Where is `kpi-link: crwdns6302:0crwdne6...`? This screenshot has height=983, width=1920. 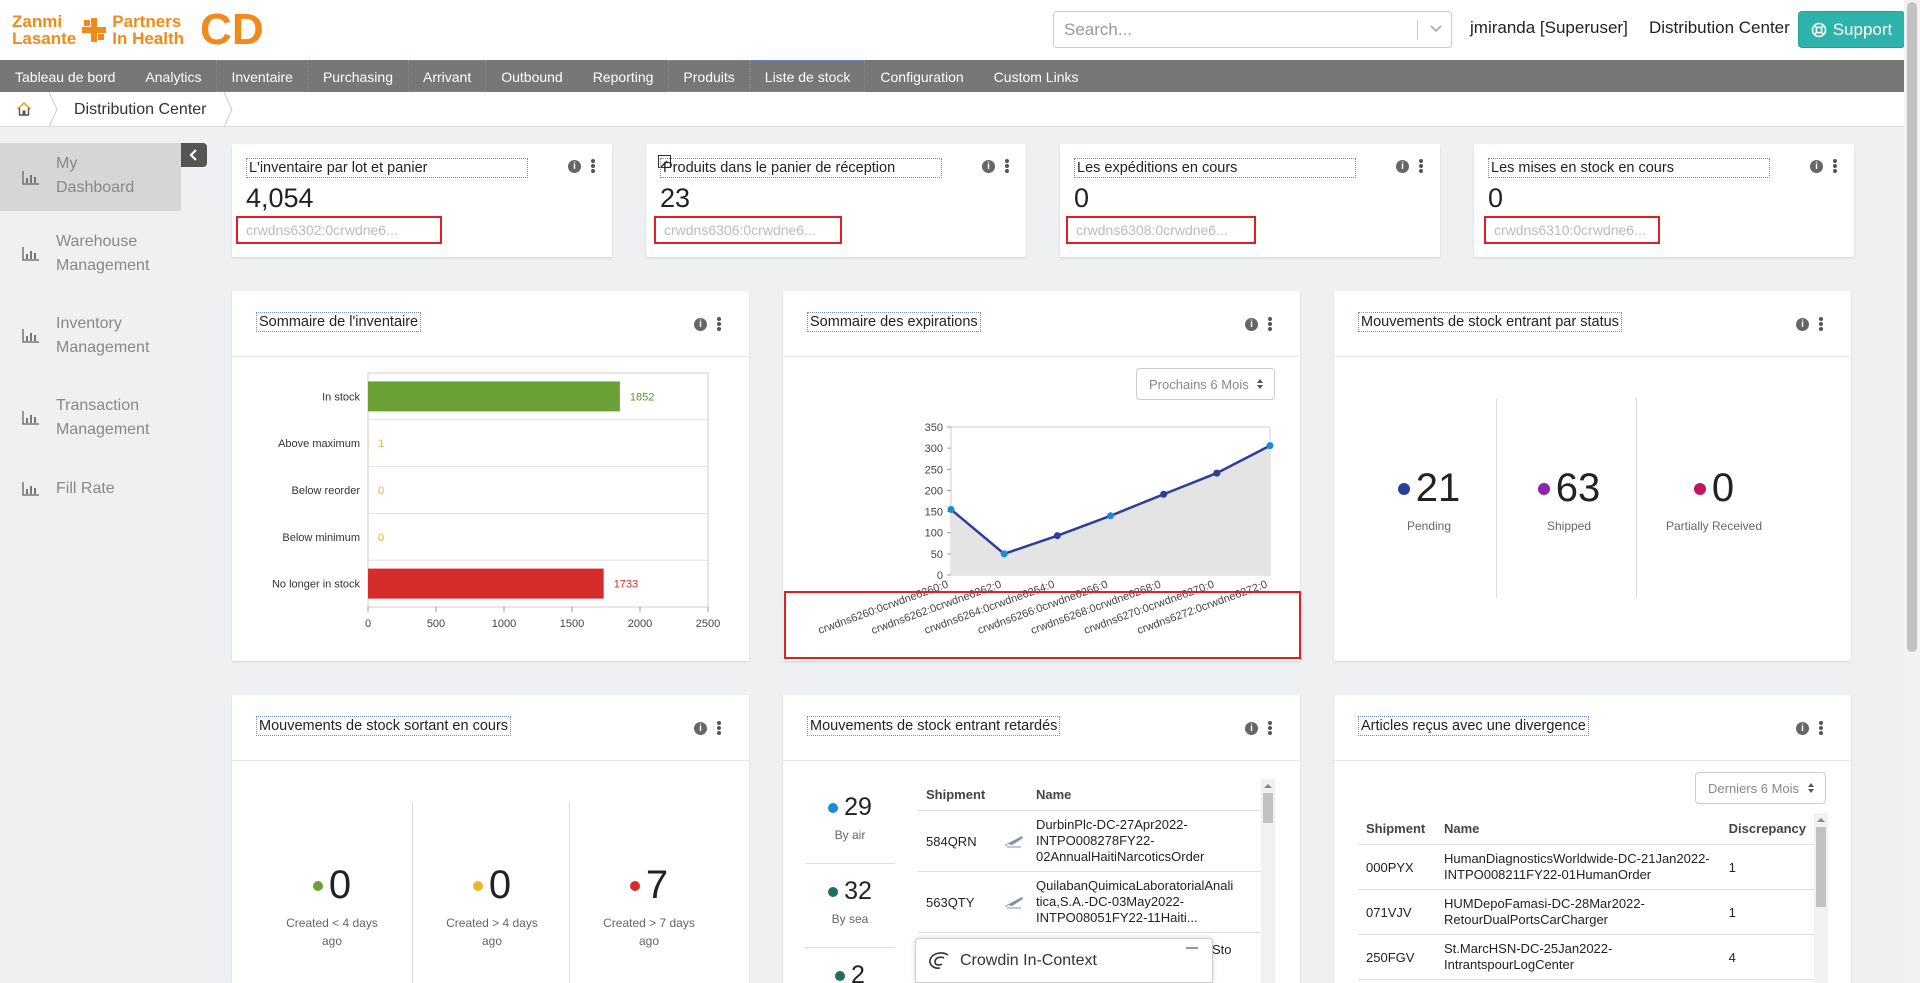
kpi-link: crwdns6302:0crwdne6... is located at coordinates (339, 230).